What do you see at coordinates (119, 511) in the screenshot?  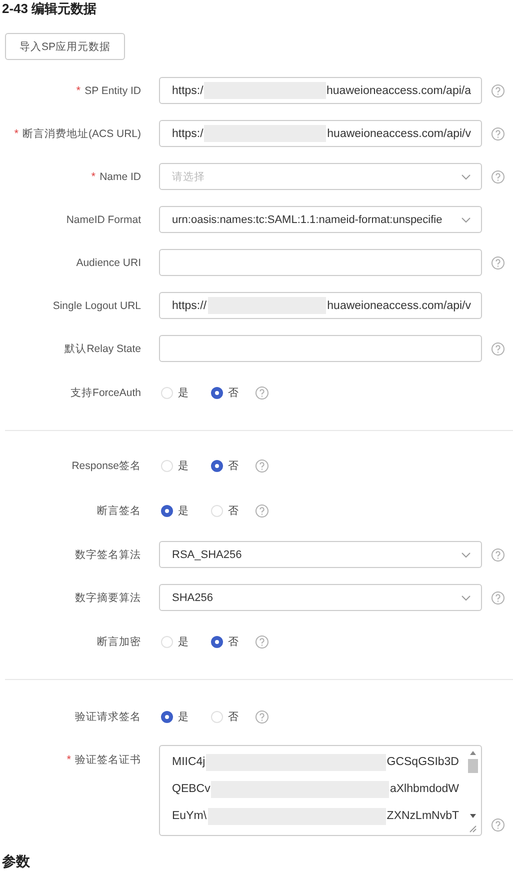 I see `field-label: 断言签名` at bounding box center [119, 511].